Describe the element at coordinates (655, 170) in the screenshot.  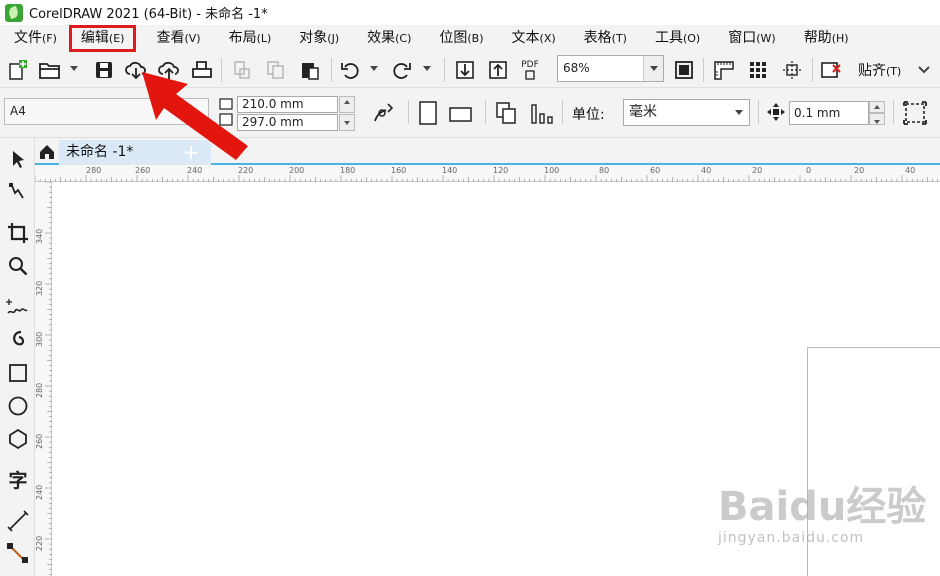
I see `h-ruler-label: 60` at that location.